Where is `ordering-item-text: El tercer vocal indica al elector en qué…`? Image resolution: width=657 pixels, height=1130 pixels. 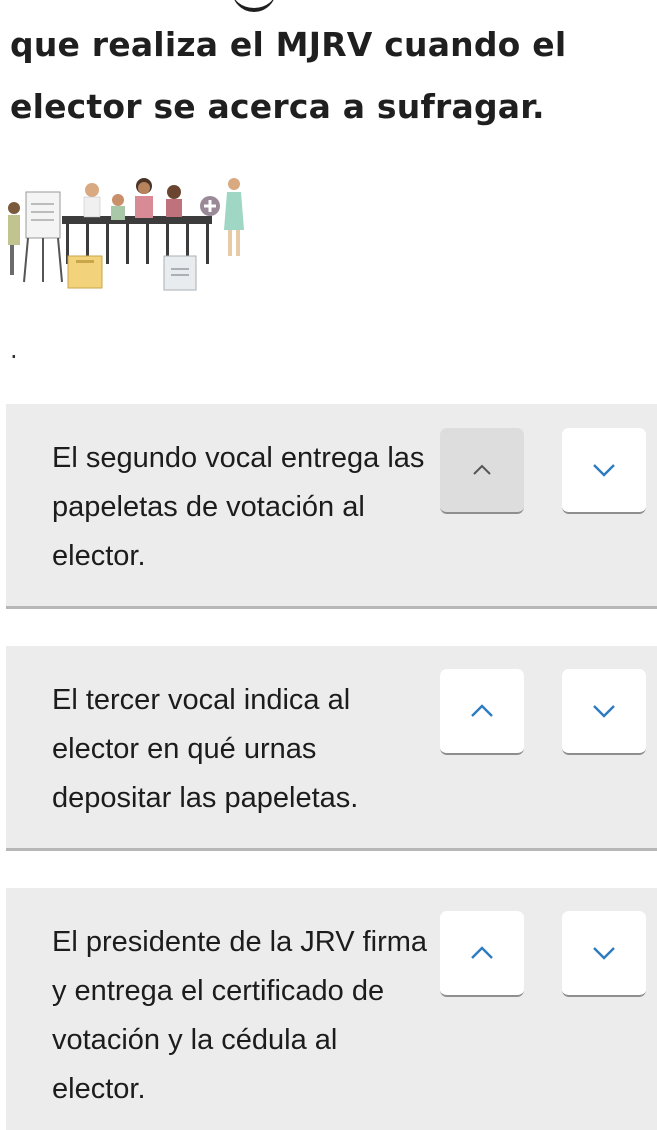 ordering-item-text: El tercer vocal indica al elector en qué… is located at coordinates (205, 749).